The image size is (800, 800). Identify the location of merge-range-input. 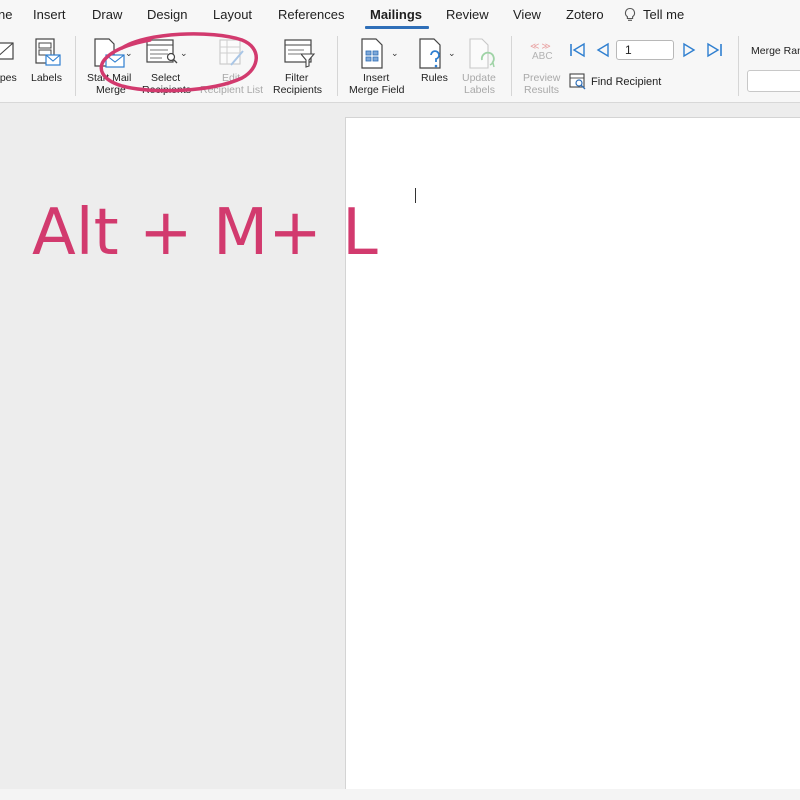
(773, 81).